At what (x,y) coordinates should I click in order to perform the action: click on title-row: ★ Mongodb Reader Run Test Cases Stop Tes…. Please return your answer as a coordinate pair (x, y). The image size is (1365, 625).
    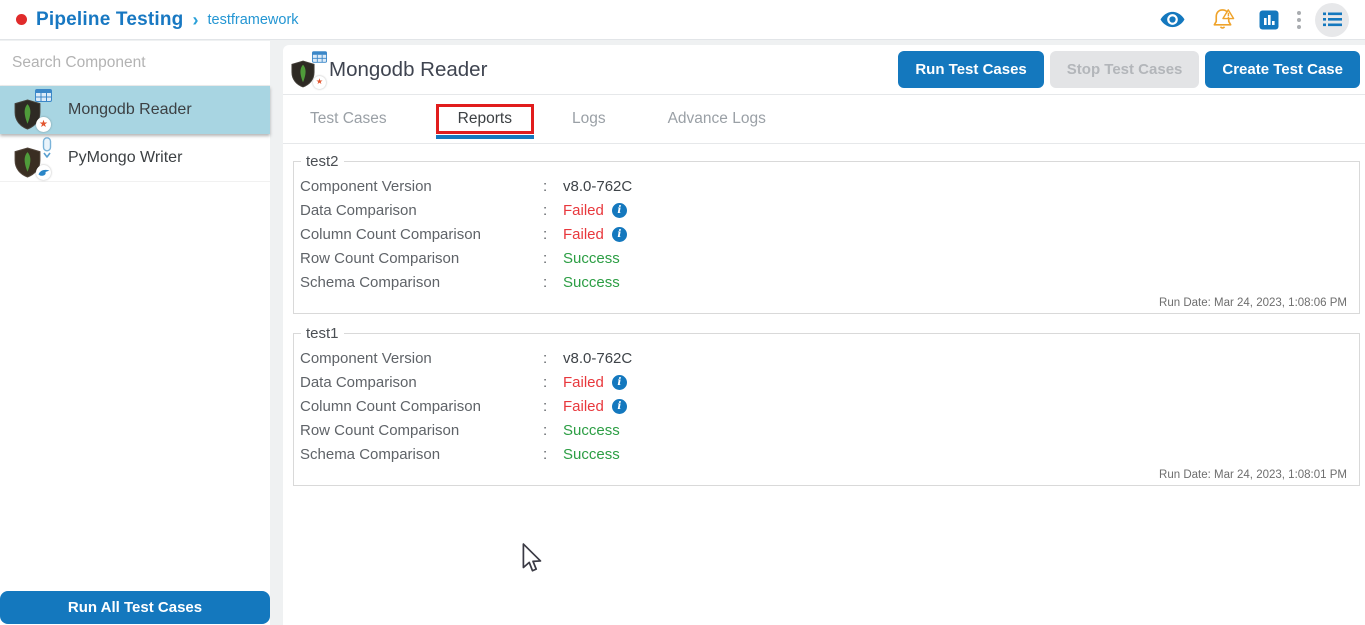
    Looking at the image, I should click on (824, 70).